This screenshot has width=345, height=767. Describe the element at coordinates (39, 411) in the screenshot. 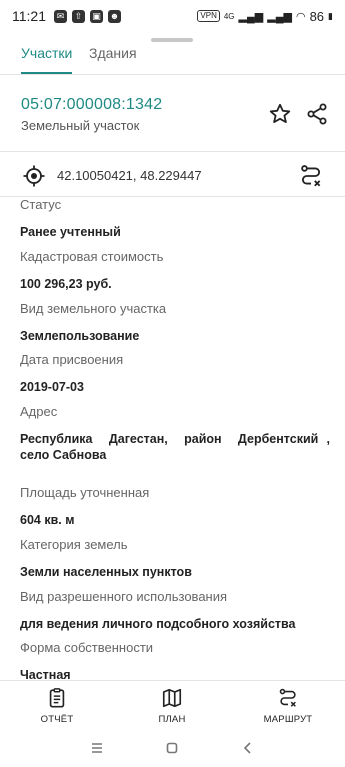

I see `field-label: Адрес` at that location.